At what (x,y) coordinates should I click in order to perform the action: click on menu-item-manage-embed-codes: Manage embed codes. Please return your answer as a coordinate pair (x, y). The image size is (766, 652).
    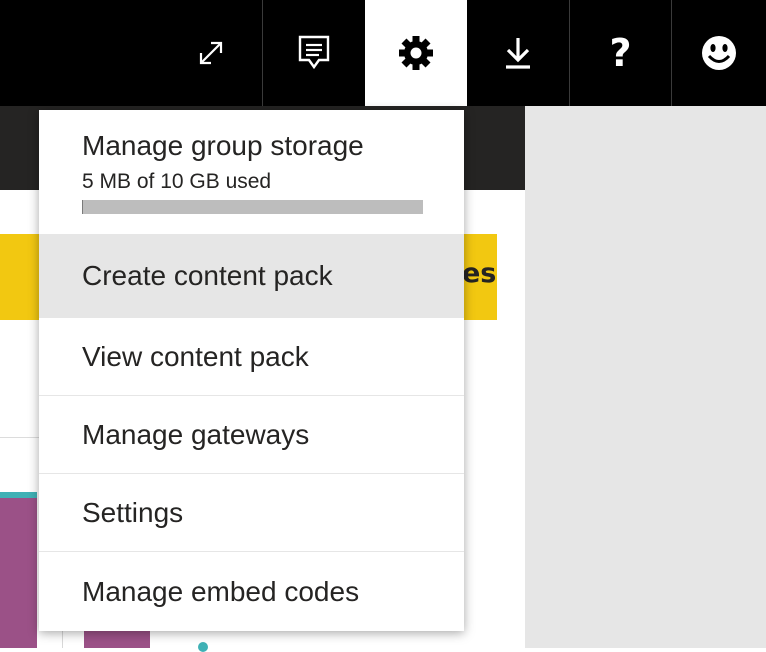
    Looking at the image, I should click on (251, 591).